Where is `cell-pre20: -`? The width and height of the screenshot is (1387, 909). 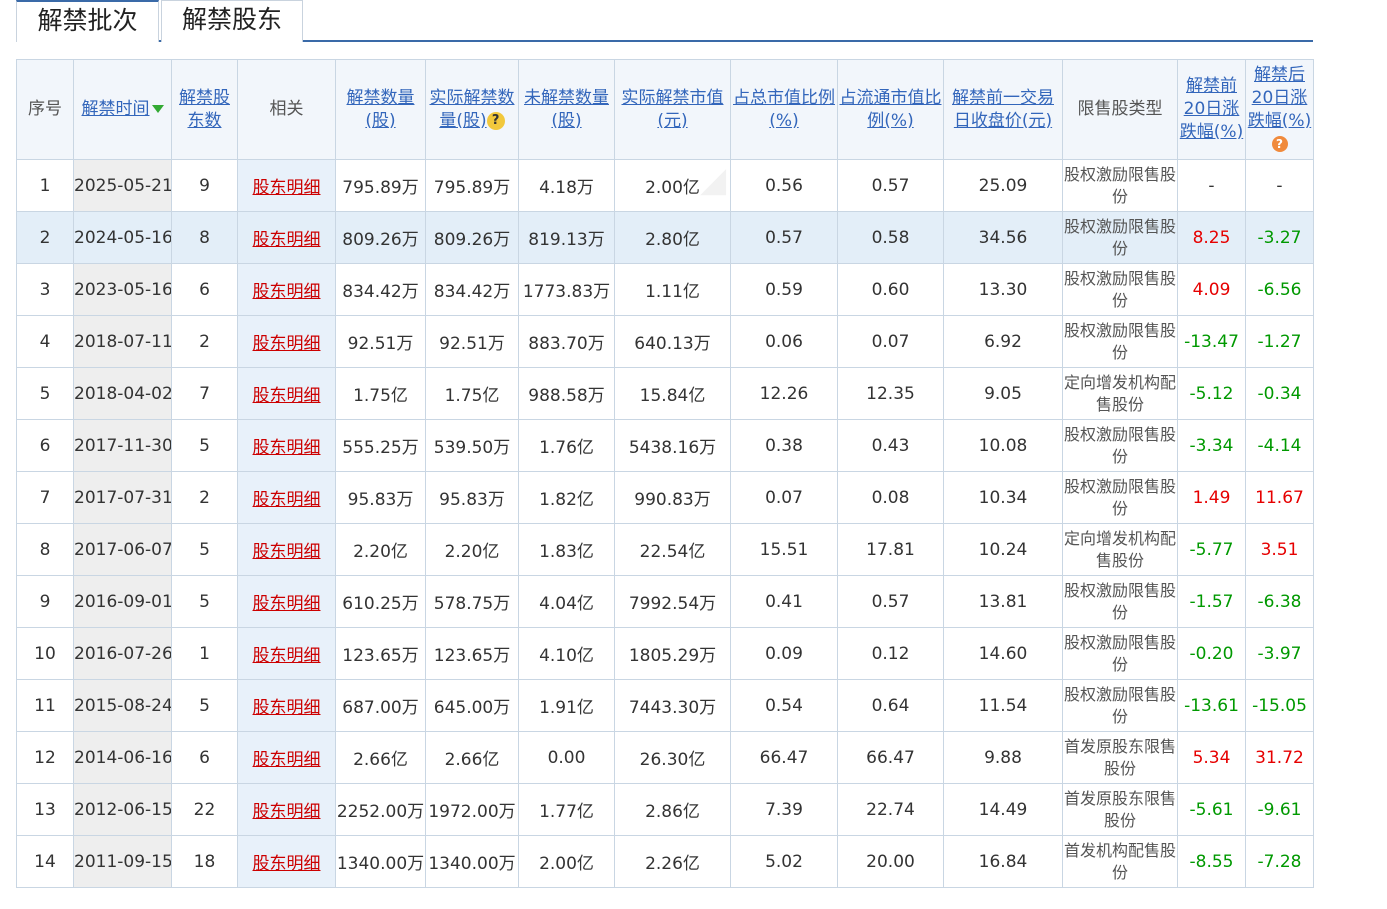
cell-pre20: - is located at coordinates (1211, 185).